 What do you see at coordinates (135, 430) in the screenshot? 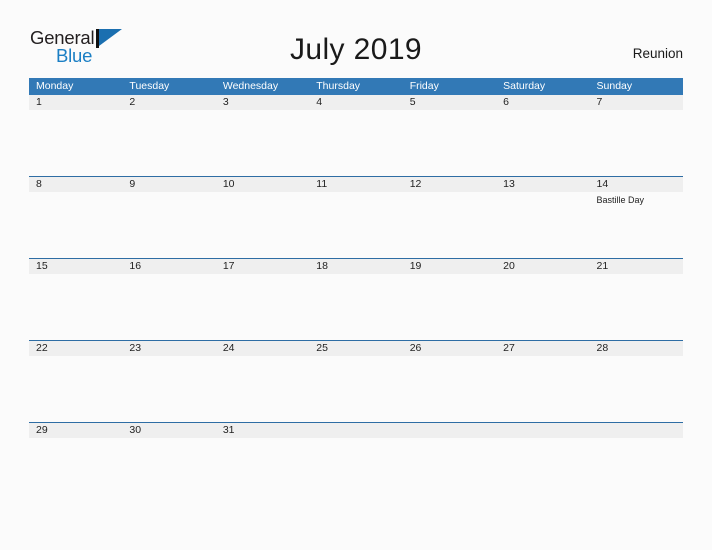
I see `day-number: 30` at bounding box center [135, 430].